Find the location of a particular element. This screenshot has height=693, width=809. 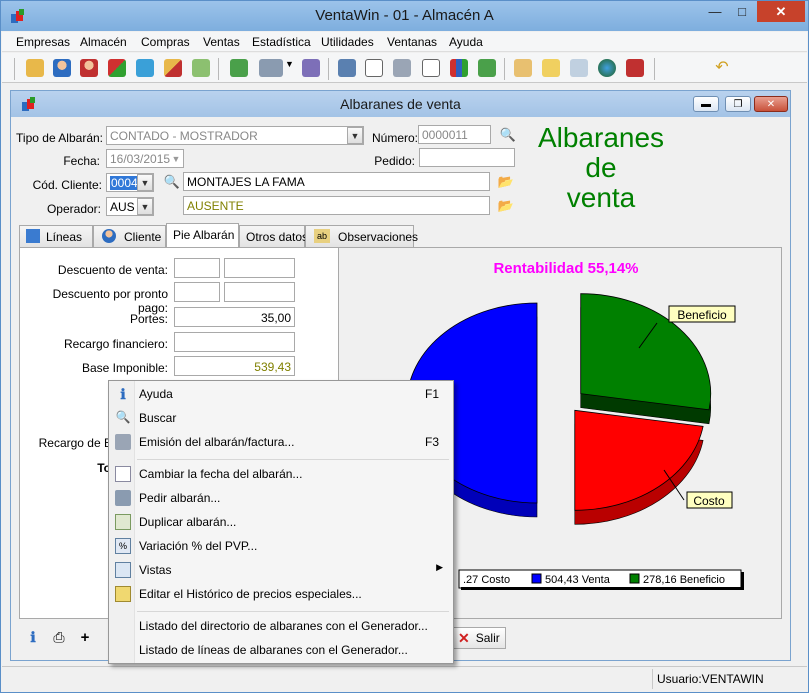

chart-title: Rentabilidad 55,14% is located at coordinates (565, 268).